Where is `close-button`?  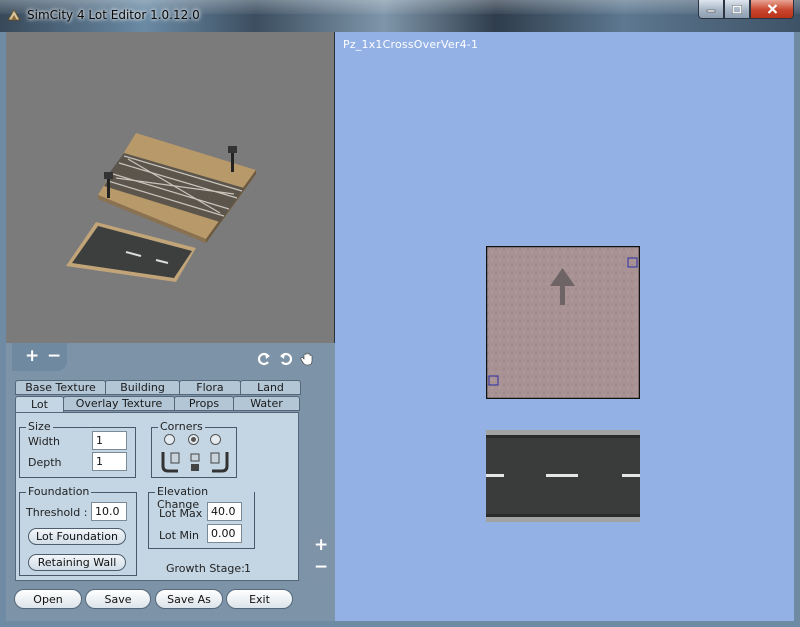 close-button is located at coordinates (772, 9).